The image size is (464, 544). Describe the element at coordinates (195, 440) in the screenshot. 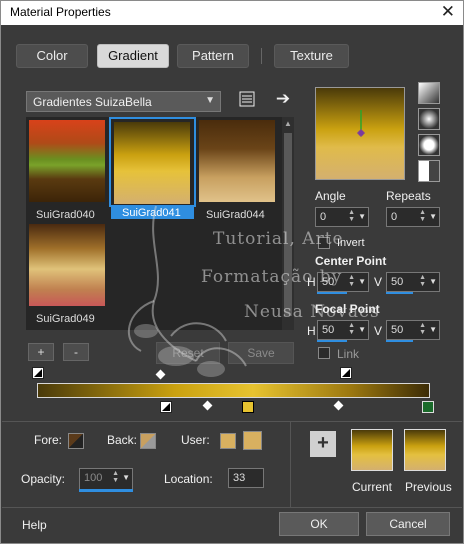

I see `user-label: User:` at that location.